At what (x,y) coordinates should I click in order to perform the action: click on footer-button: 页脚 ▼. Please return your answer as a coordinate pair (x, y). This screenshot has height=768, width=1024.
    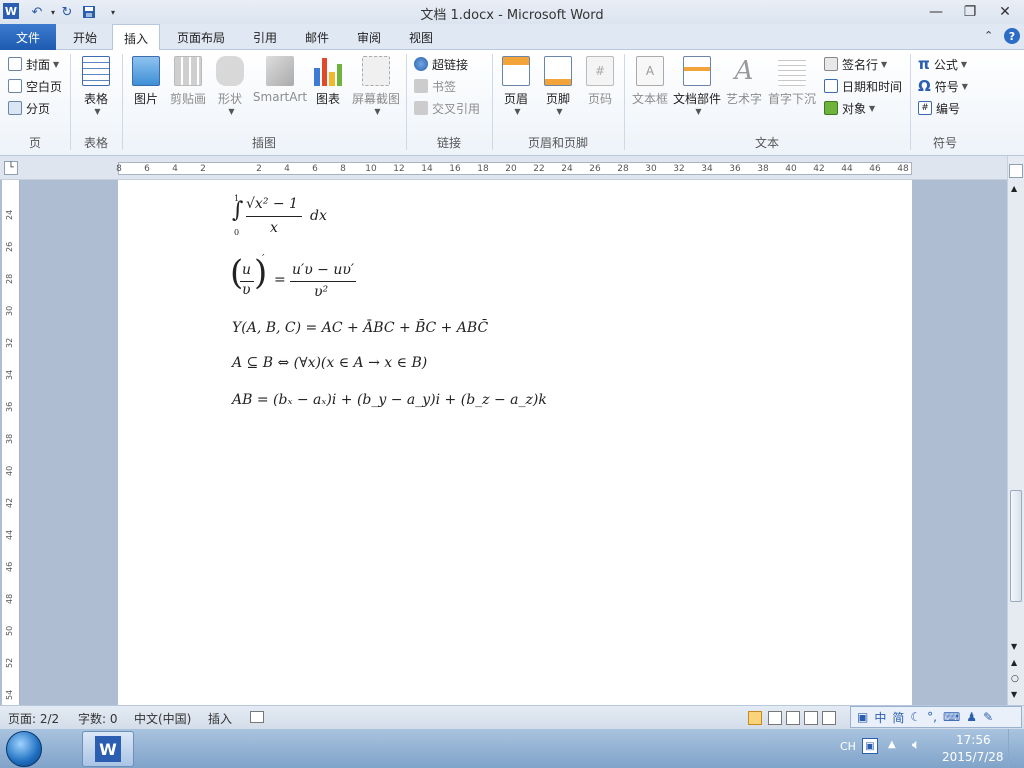
    Looking at the image, I should click on (558, 86).